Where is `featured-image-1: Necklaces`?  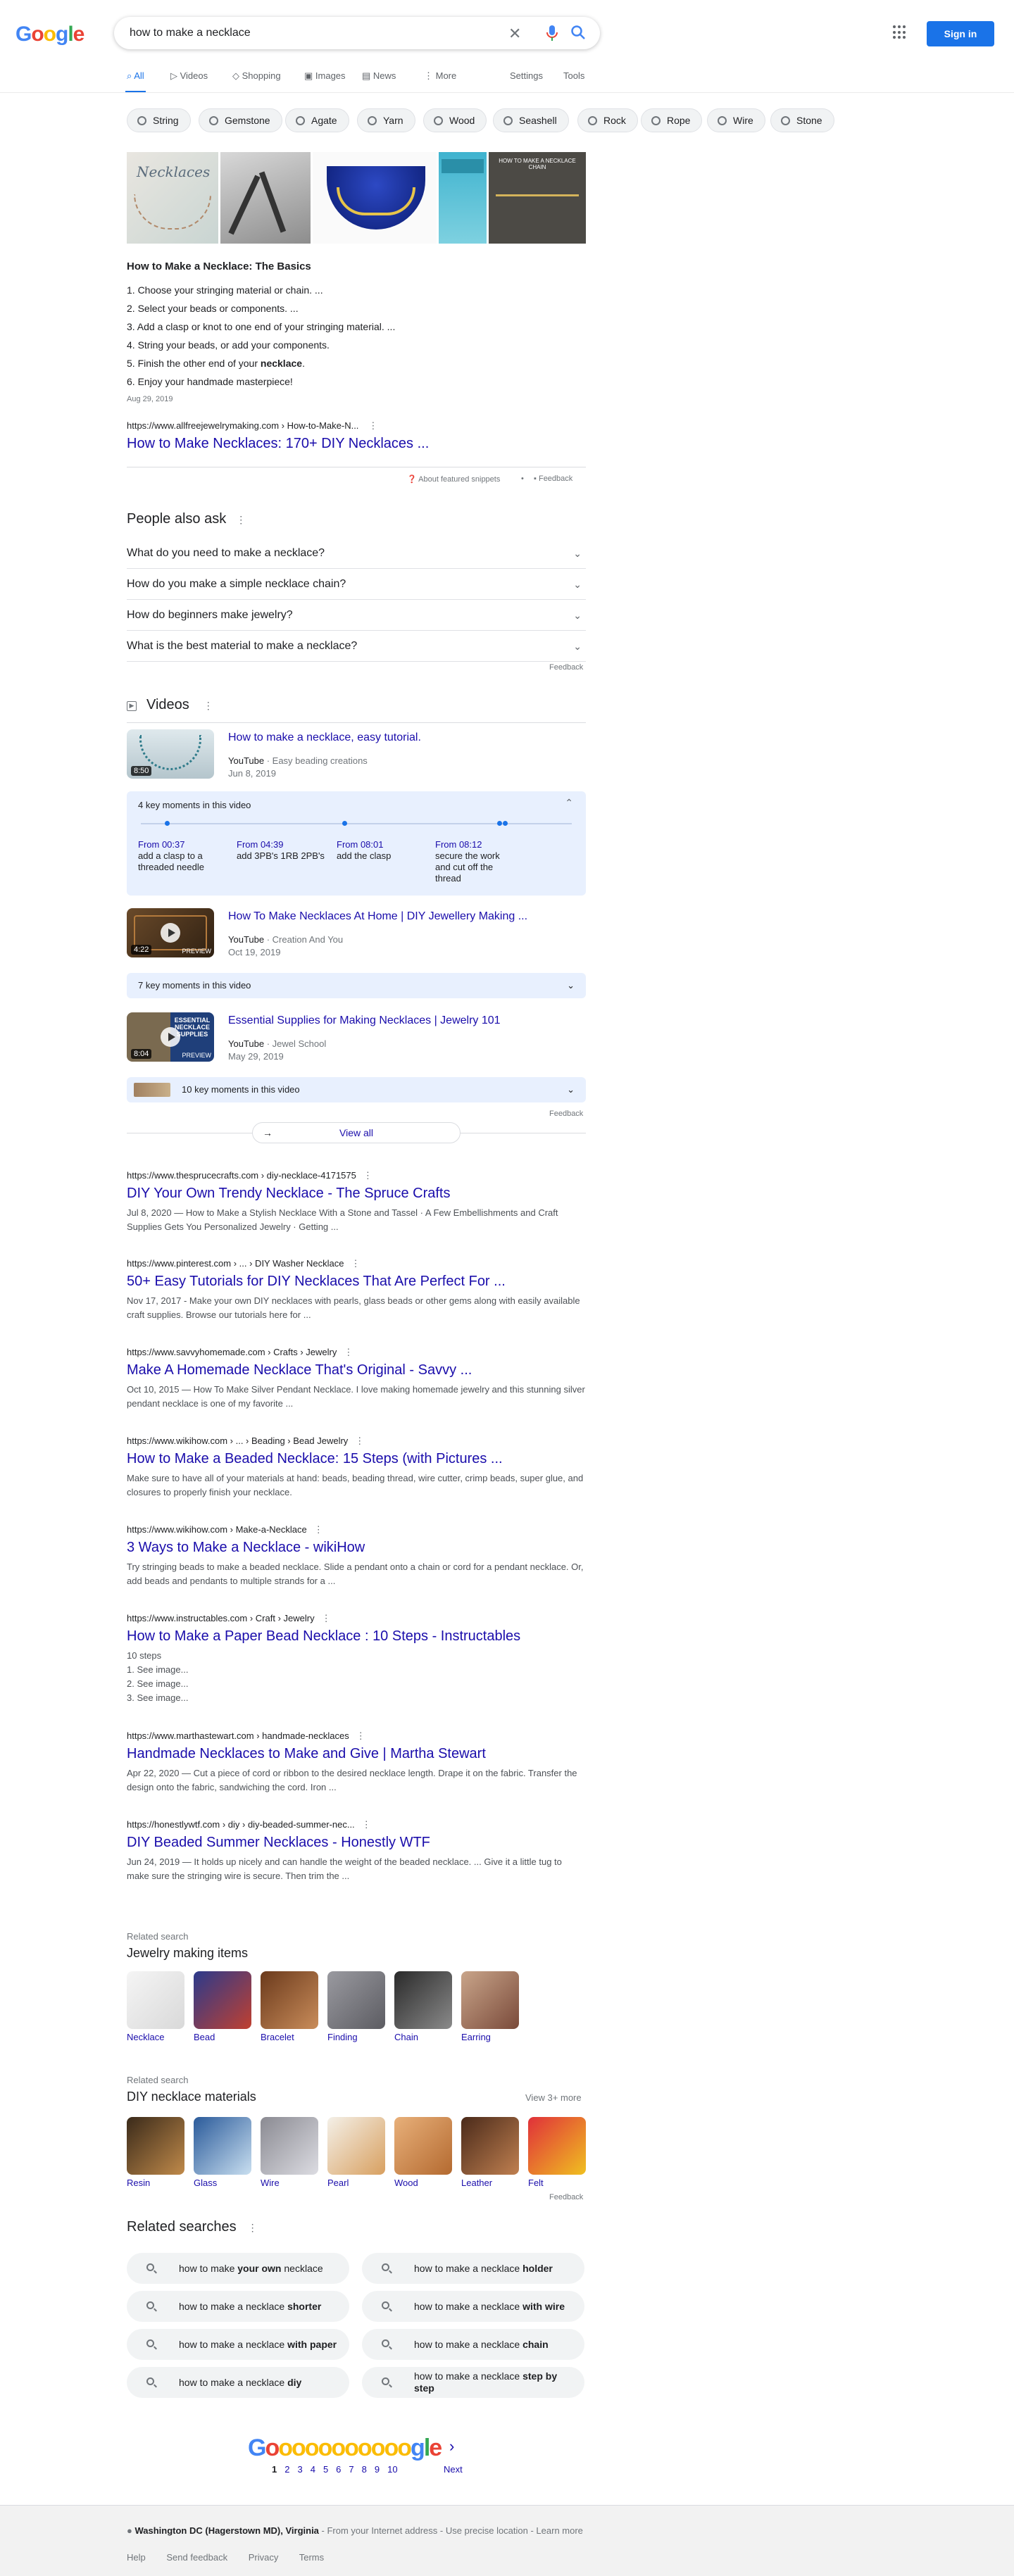 featured-image-1: Necklaces is located at coordinates (172, 198).